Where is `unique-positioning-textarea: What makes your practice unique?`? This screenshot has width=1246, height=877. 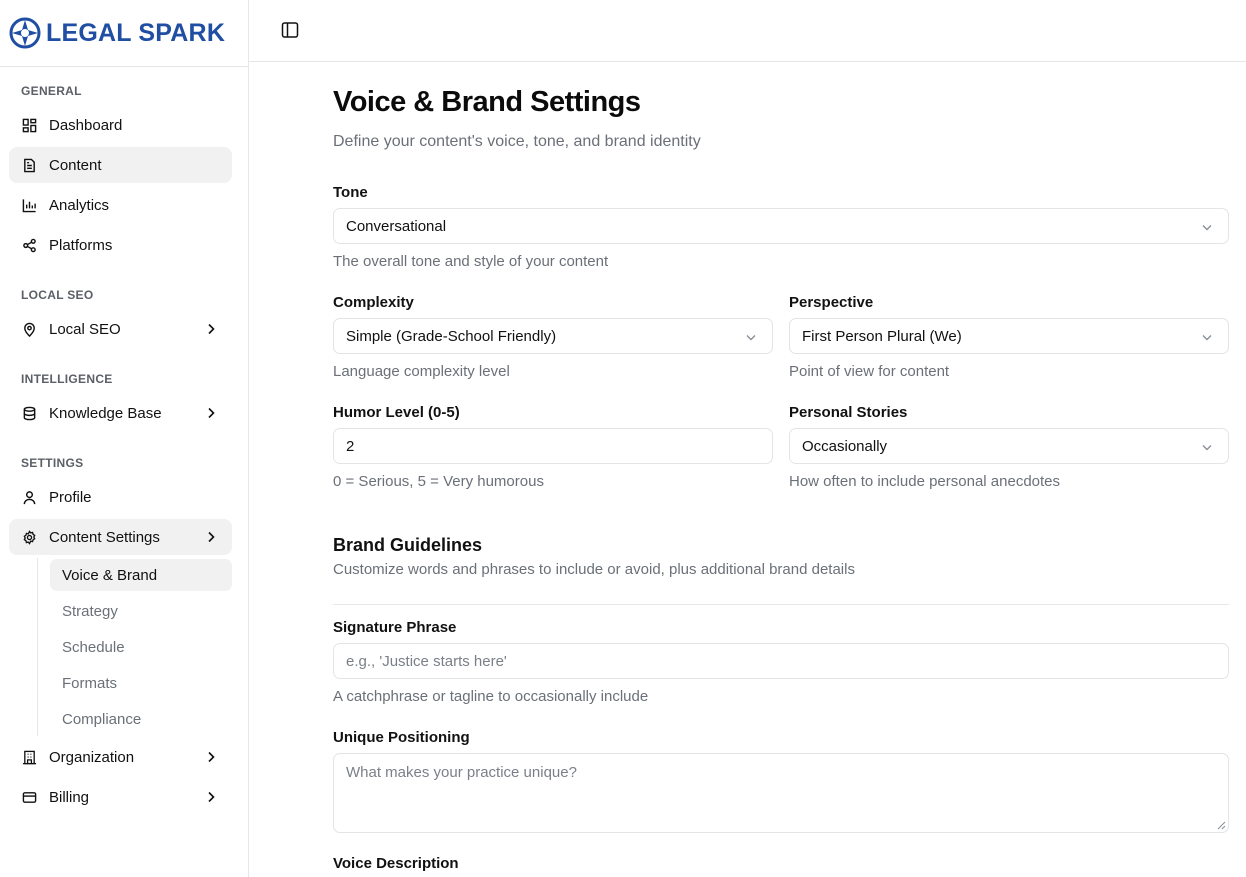 unique-positioning-textarea: What makes your practice unique? is located at coordinates (781, 793).